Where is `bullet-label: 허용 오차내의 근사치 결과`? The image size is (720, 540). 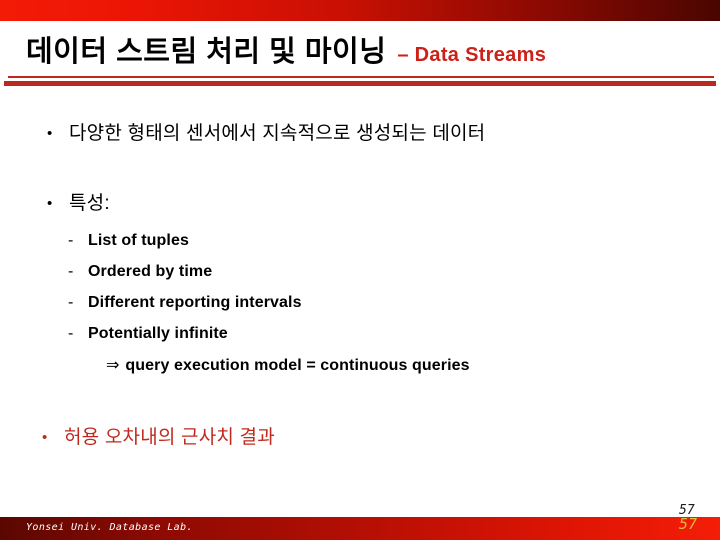 bullet-label: 허용 오차내의 근사치 결과 is located at coordinates (169, 437).